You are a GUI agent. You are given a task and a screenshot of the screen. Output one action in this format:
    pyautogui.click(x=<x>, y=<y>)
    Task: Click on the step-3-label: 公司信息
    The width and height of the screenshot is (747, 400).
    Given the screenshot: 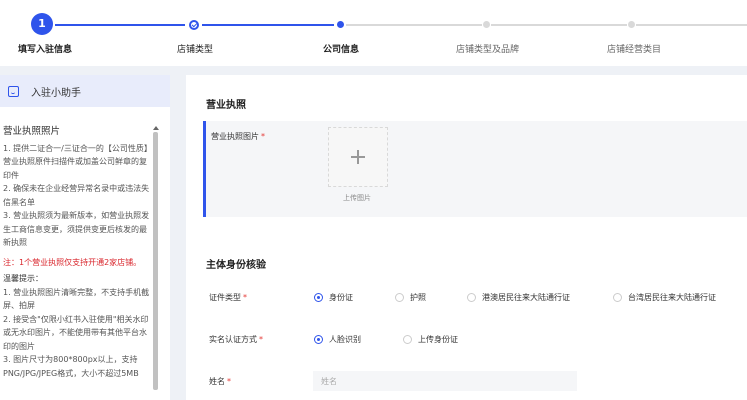 What is the action you would take?
    pyautogui.click(x=341, y=50)
    